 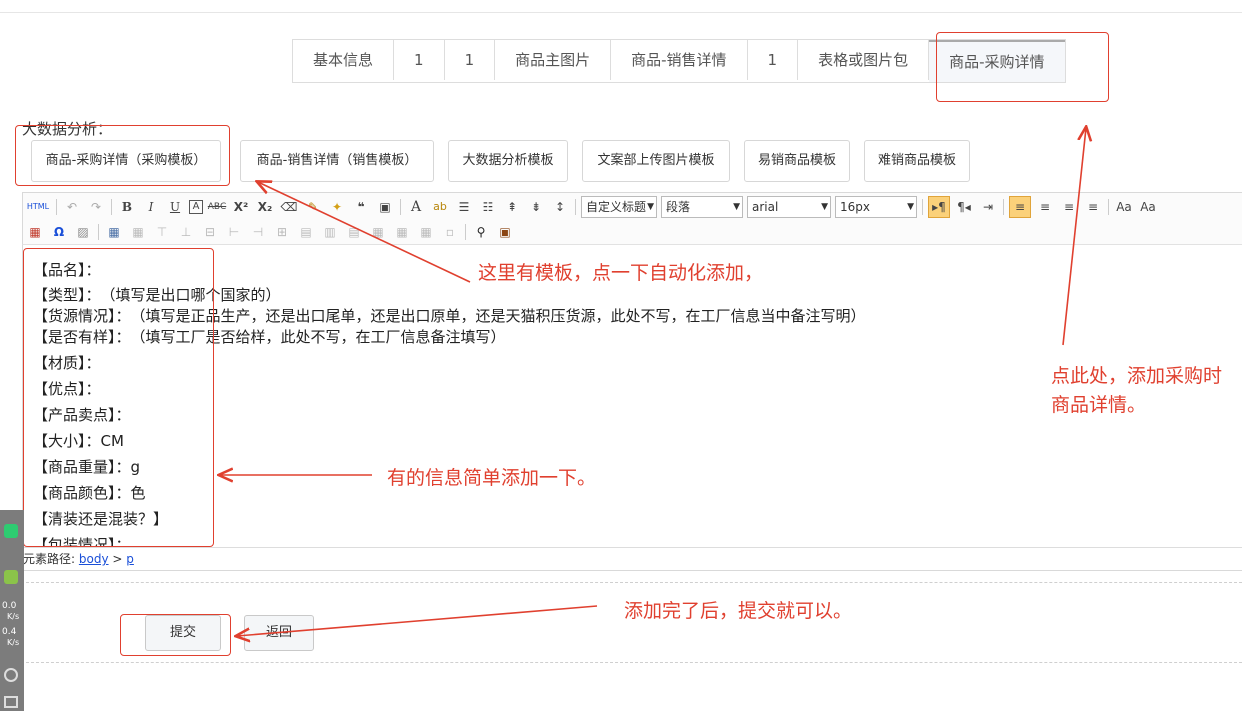 What do you see at coordinates (11, 577) in the screenshot?
I see `memory-icon` at bounding box center [11, 577].